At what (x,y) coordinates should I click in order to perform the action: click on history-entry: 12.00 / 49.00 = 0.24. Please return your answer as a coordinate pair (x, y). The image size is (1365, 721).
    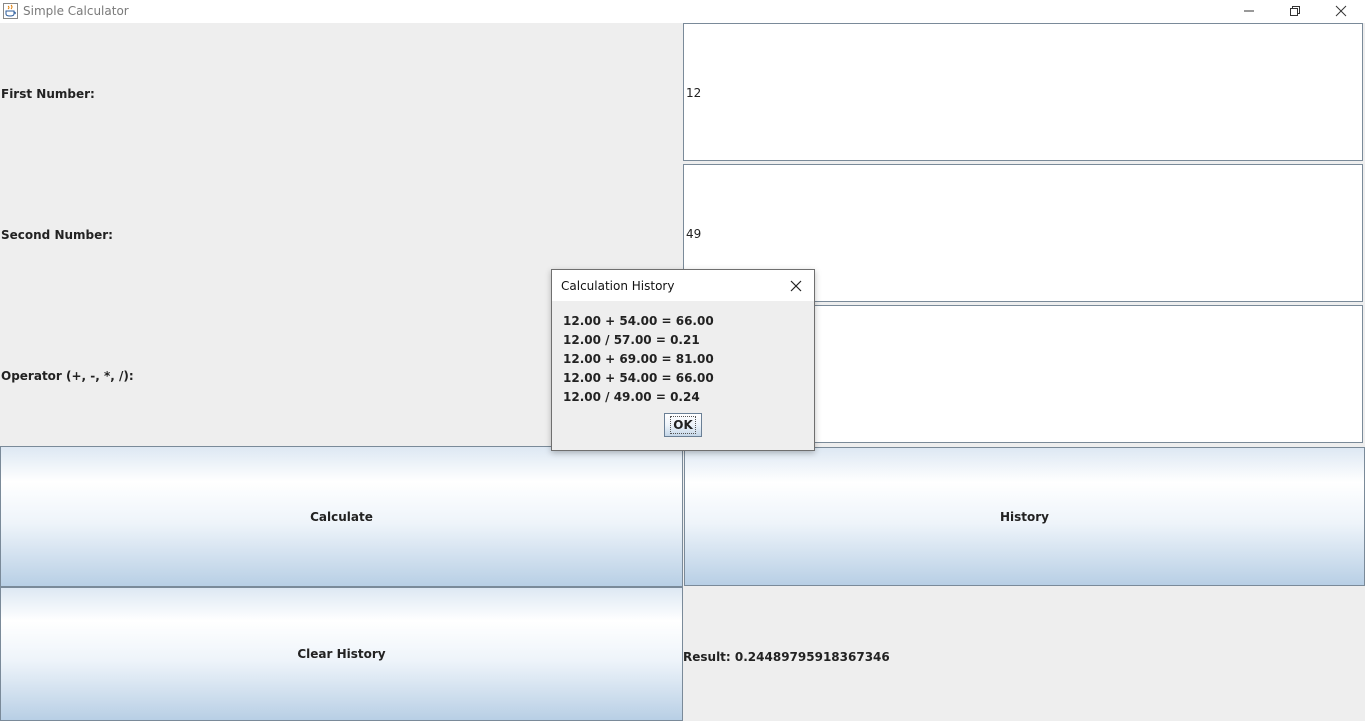
    Looking at the image, I should click on (631, 397).